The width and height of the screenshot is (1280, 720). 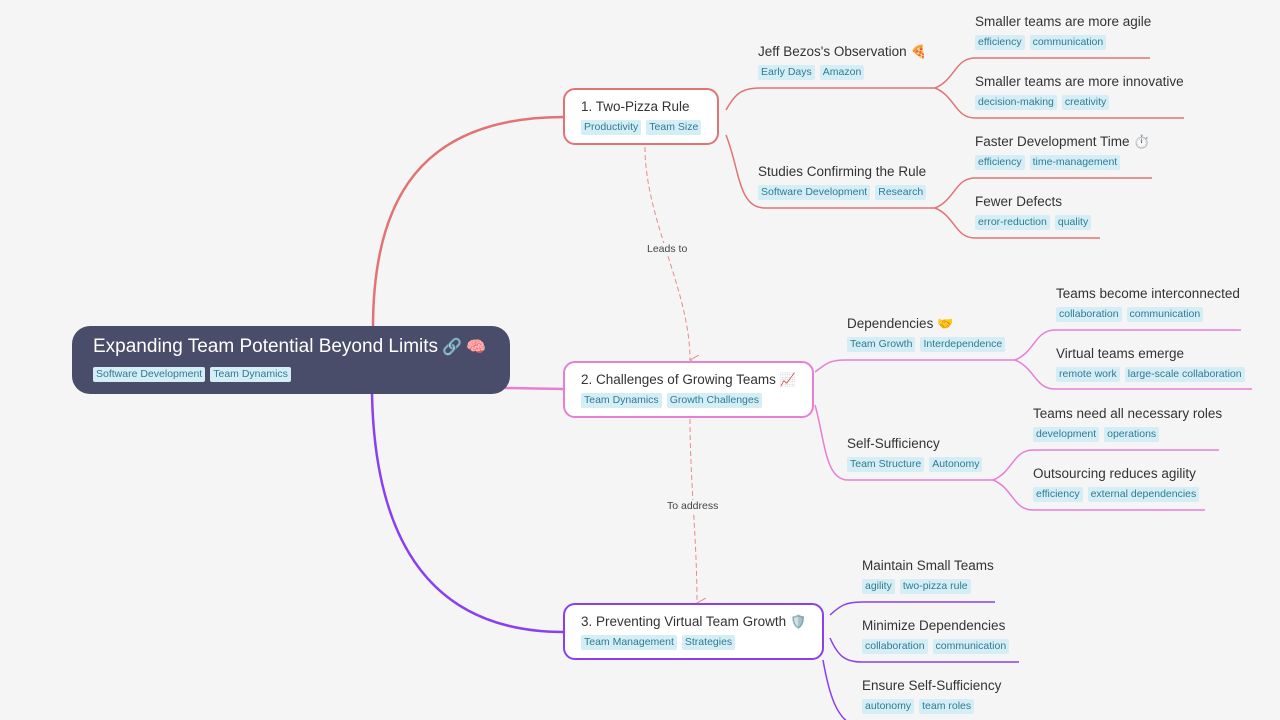 I want to click on topic-title: Maintain Small Teams, so click(x=928, y=565).